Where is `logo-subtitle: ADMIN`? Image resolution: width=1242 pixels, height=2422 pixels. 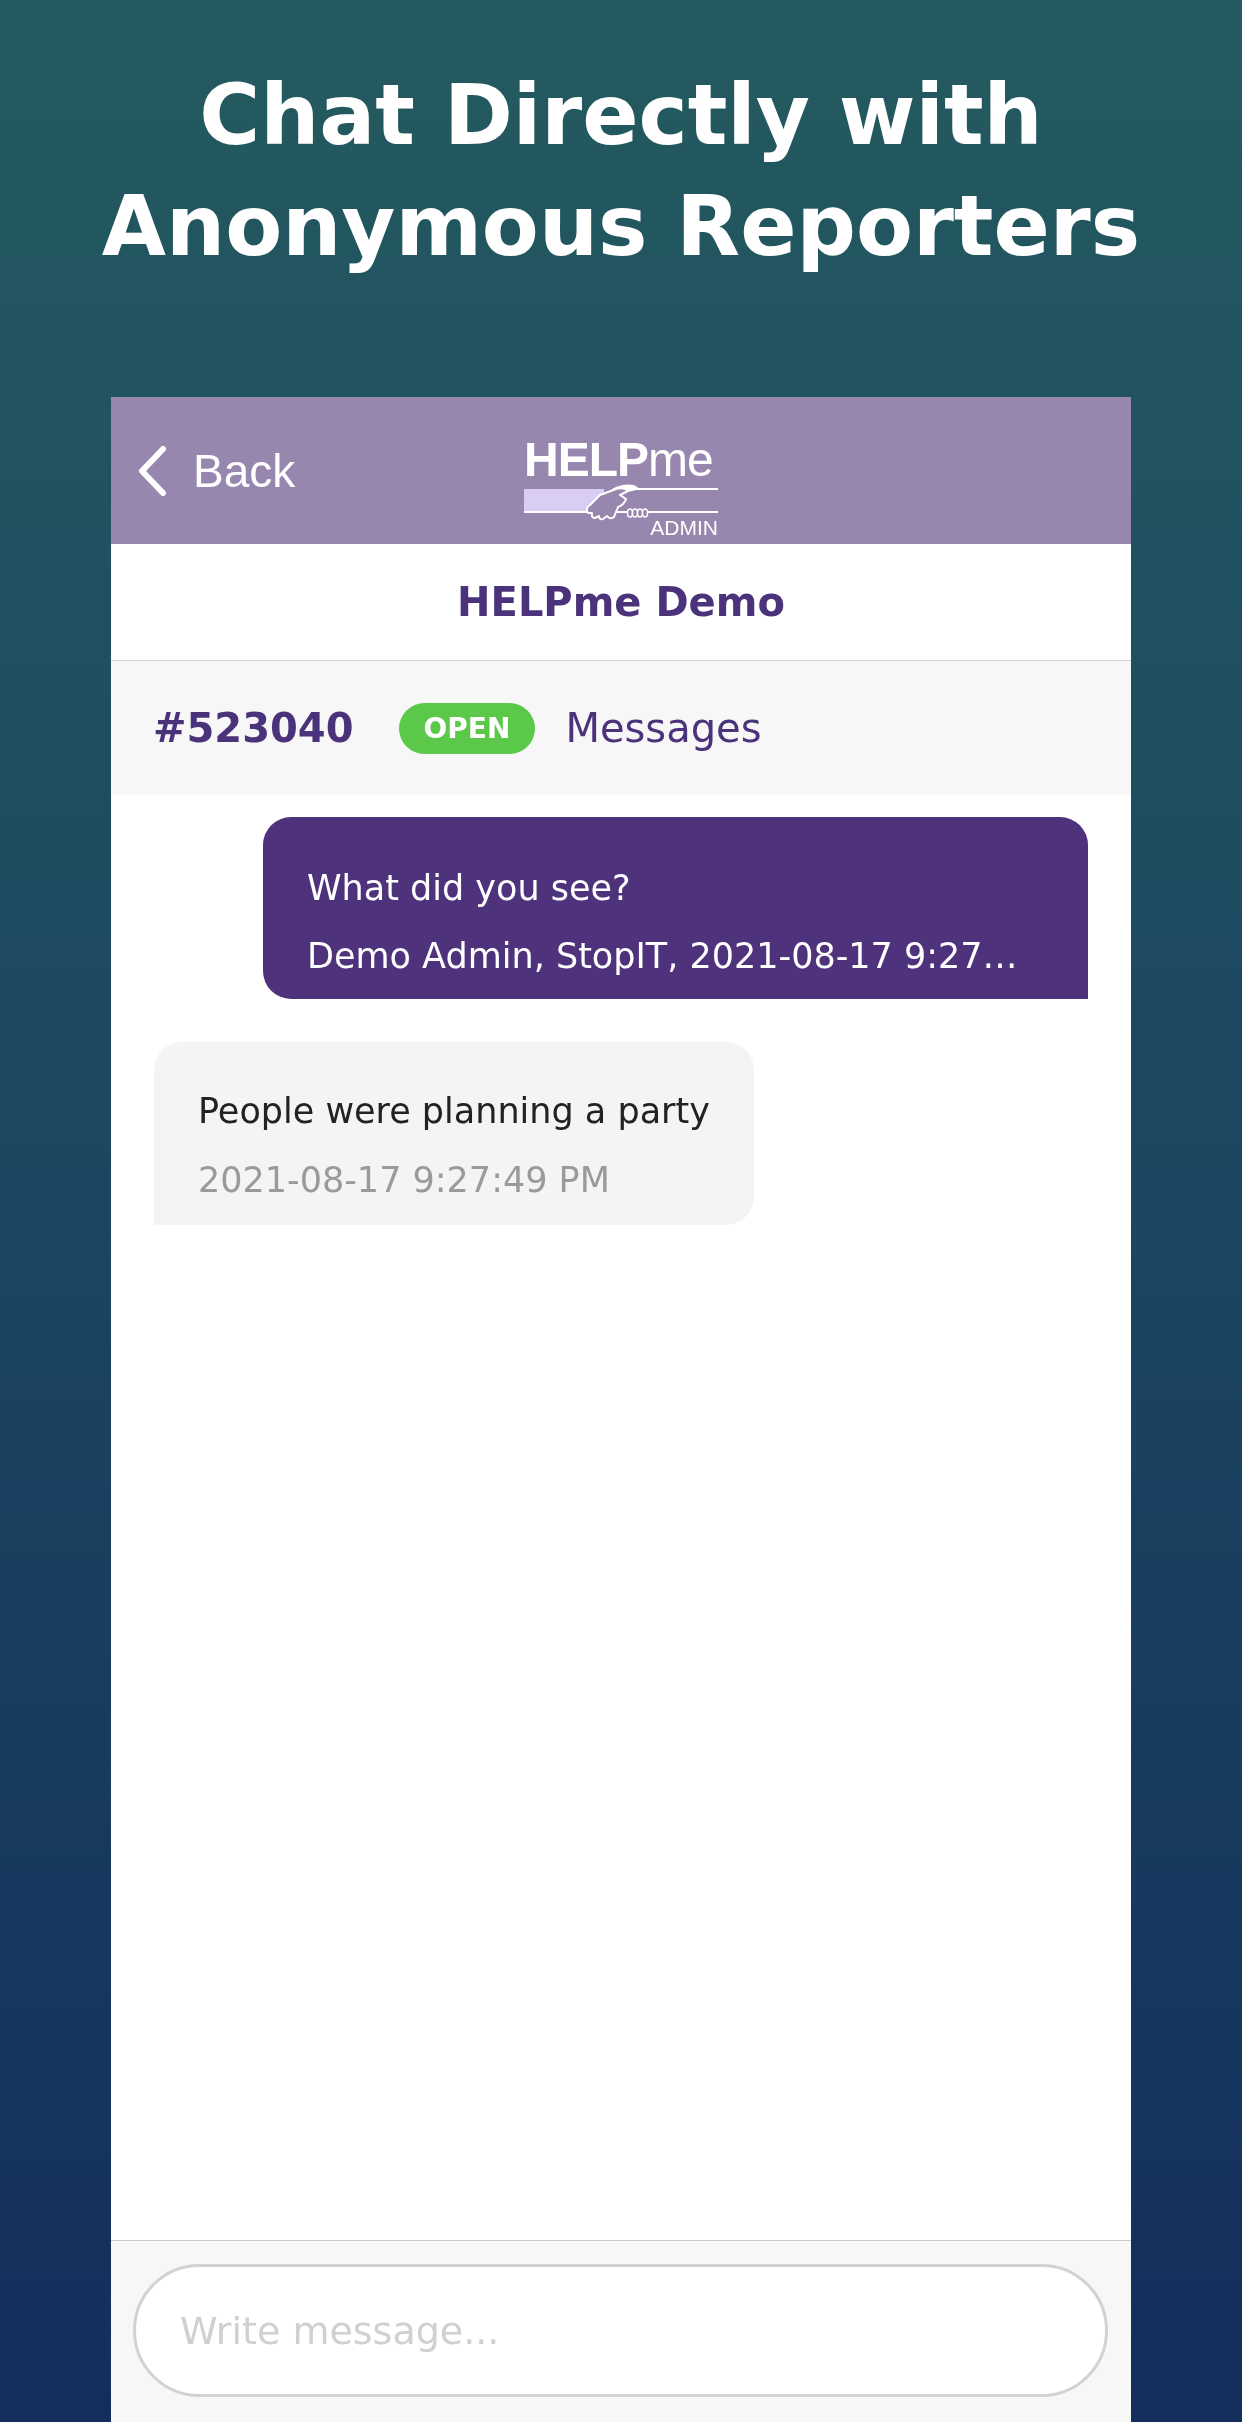 logo-subtitle: ADMIN is located at coordinates (684, 528).